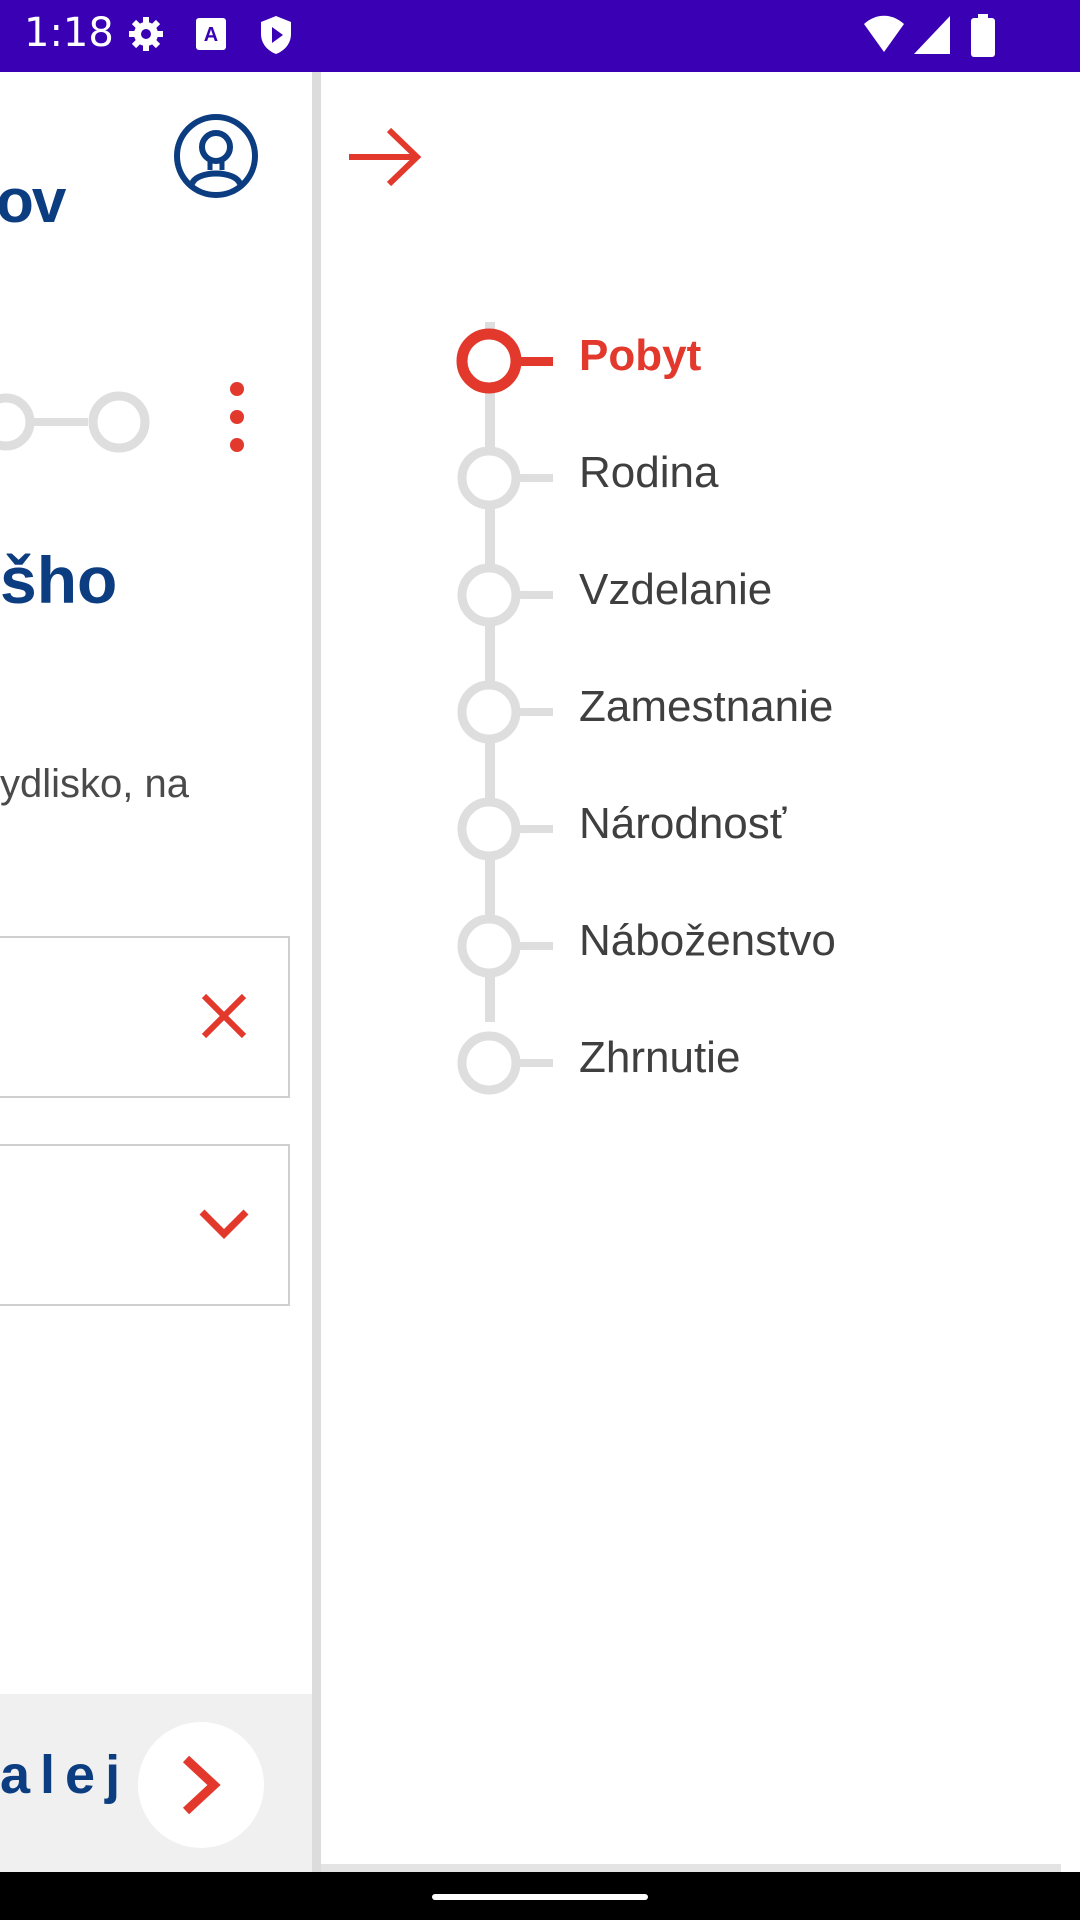  I want to click on wifi-icon, so click(884, 36).